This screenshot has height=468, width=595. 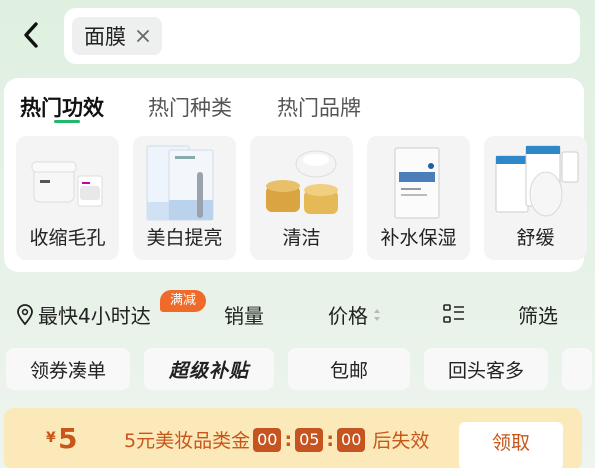 What do you see at coordinates (190, 107) in the screenshot?
I see `tab-popular-types: 热门种类` at bounding box center [190, 107].